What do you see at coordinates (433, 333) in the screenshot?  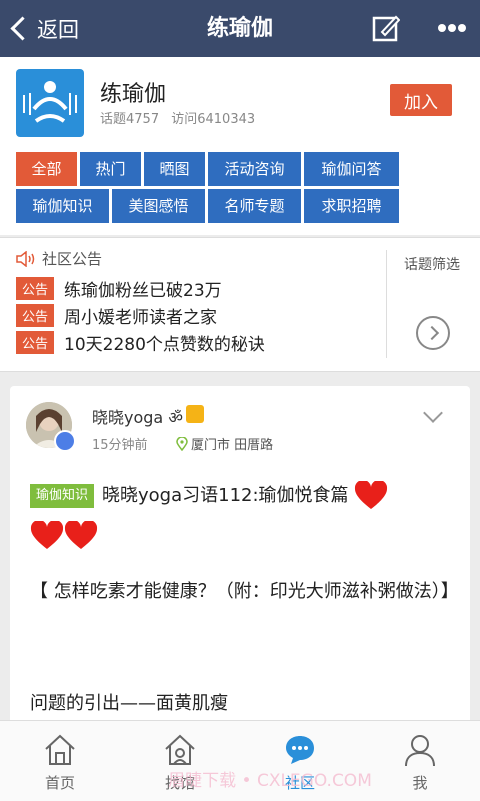 I see `chevron-right-icon` at bounding box center [433, 333].